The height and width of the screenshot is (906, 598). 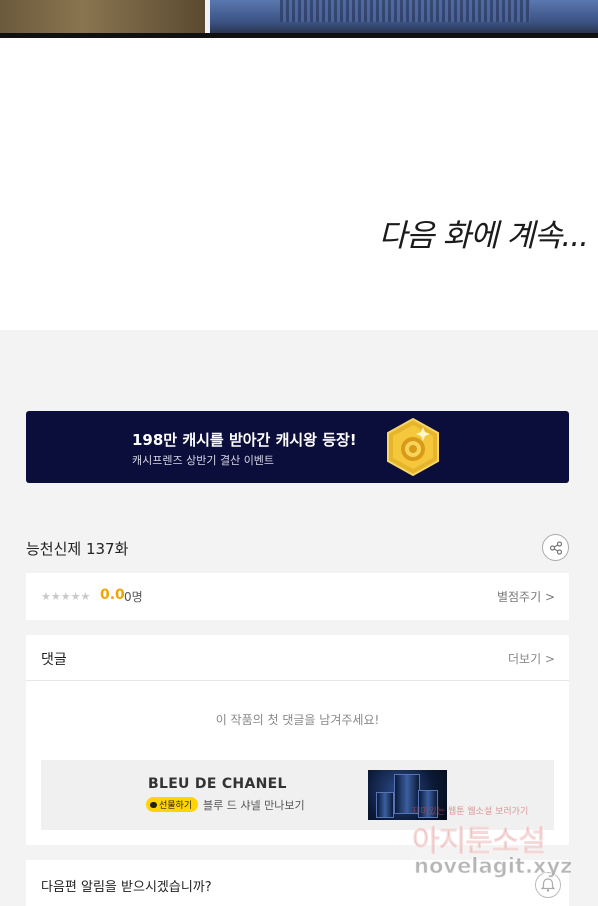 I want to click on ad-description: 블루 드 샤넬 만나보기, so click(x=254, y=805).